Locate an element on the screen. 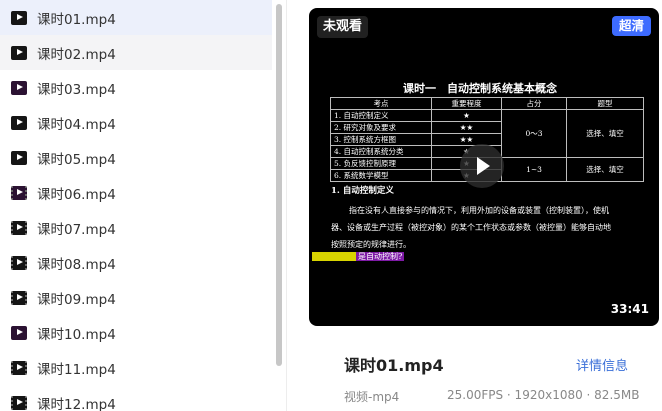  table-cell: 2. 研究对象及要求 is located at coordinates (381, 127).